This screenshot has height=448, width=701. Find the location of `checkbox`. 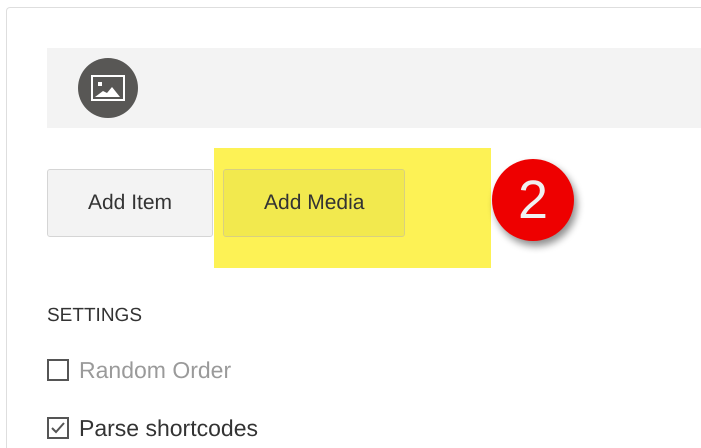

checkbox is located at coordinates (58, 428).